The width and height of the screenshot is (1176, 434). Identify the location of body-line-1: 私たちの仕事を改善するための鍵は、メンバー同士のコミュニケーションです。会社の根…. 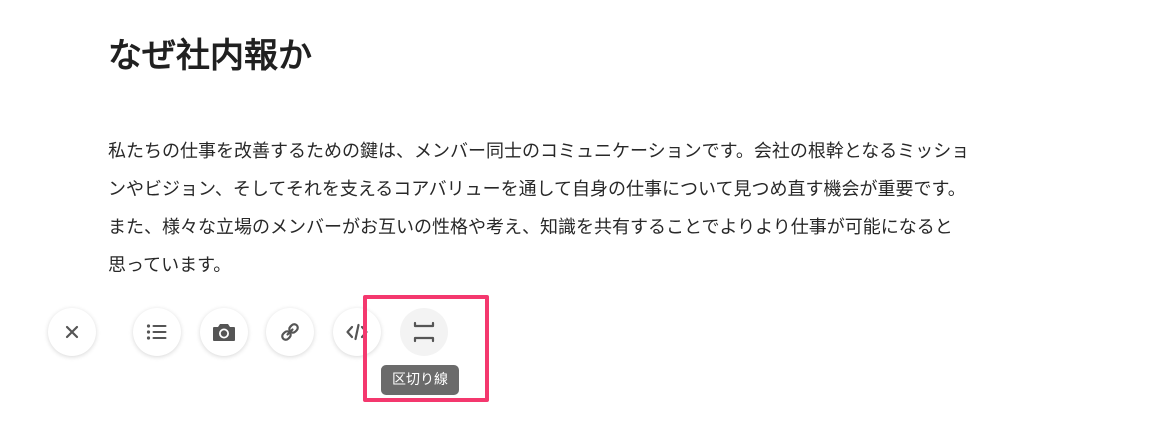
(539, 151).